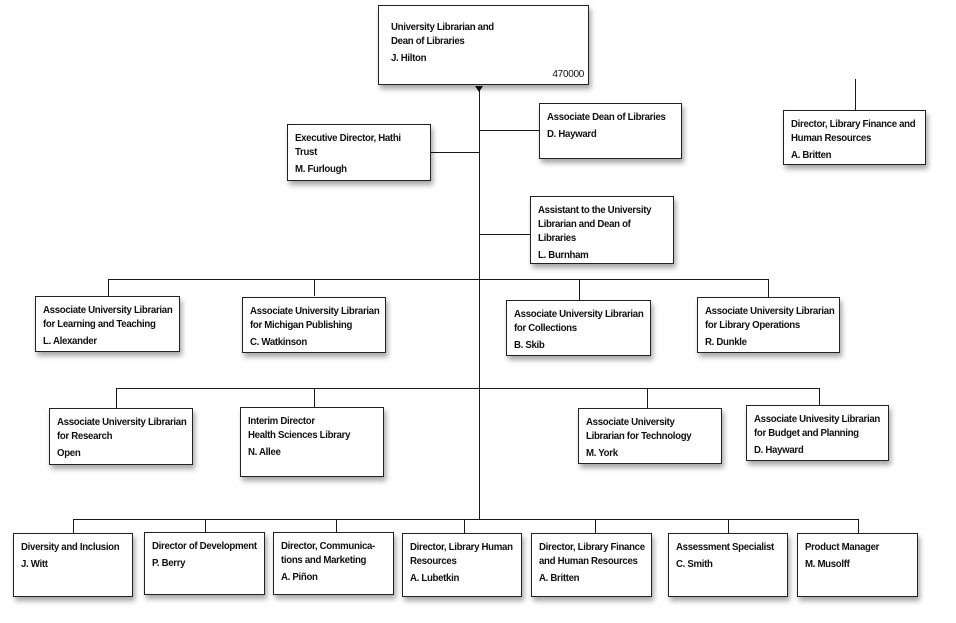 This screenshot has height=623, width=956. What do you see at coordinates (855, 95) in the screenshot?
I see `connector-finance-top` at bounding box center [855, 95].